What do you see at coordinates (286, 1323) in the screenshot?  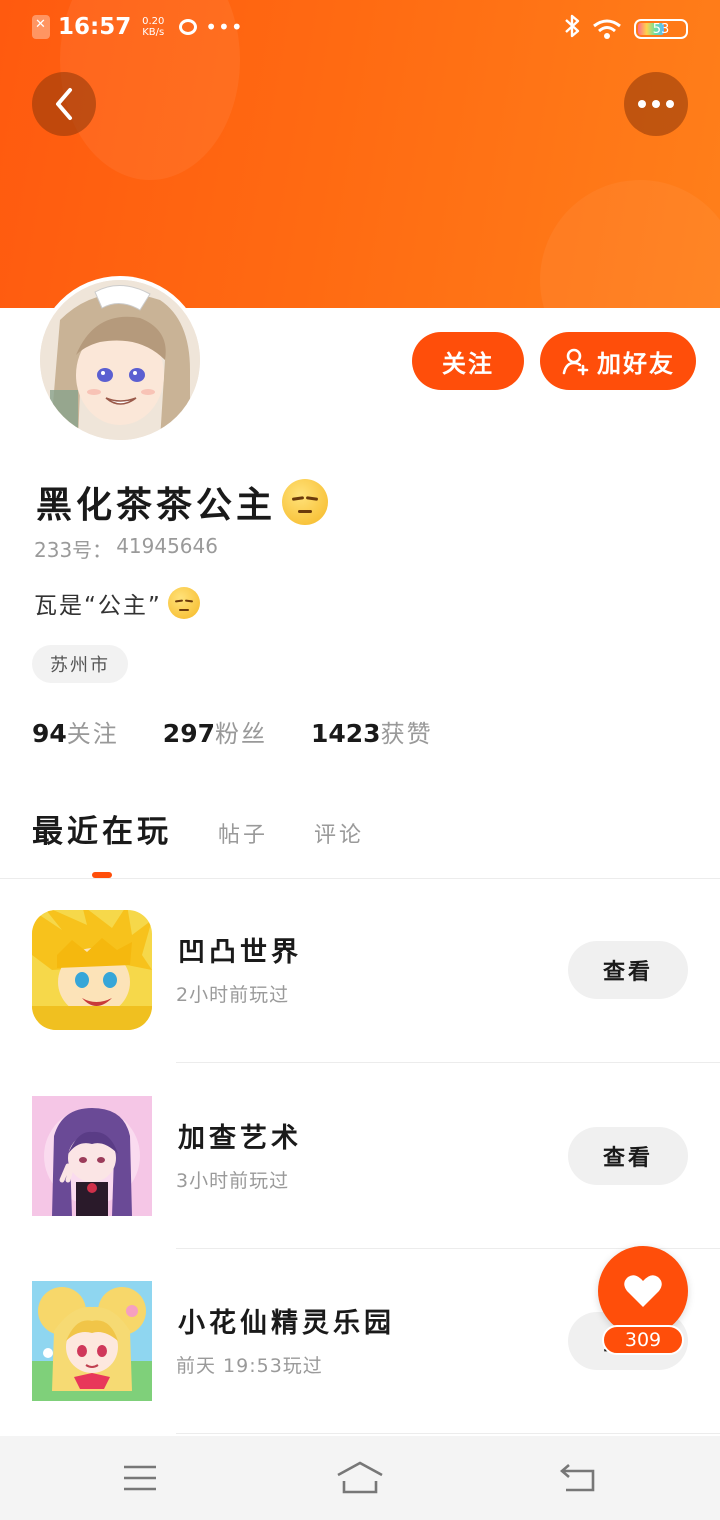 I see `game-name: 小花仙精灵乐园` at bounding box center [286, 1323].